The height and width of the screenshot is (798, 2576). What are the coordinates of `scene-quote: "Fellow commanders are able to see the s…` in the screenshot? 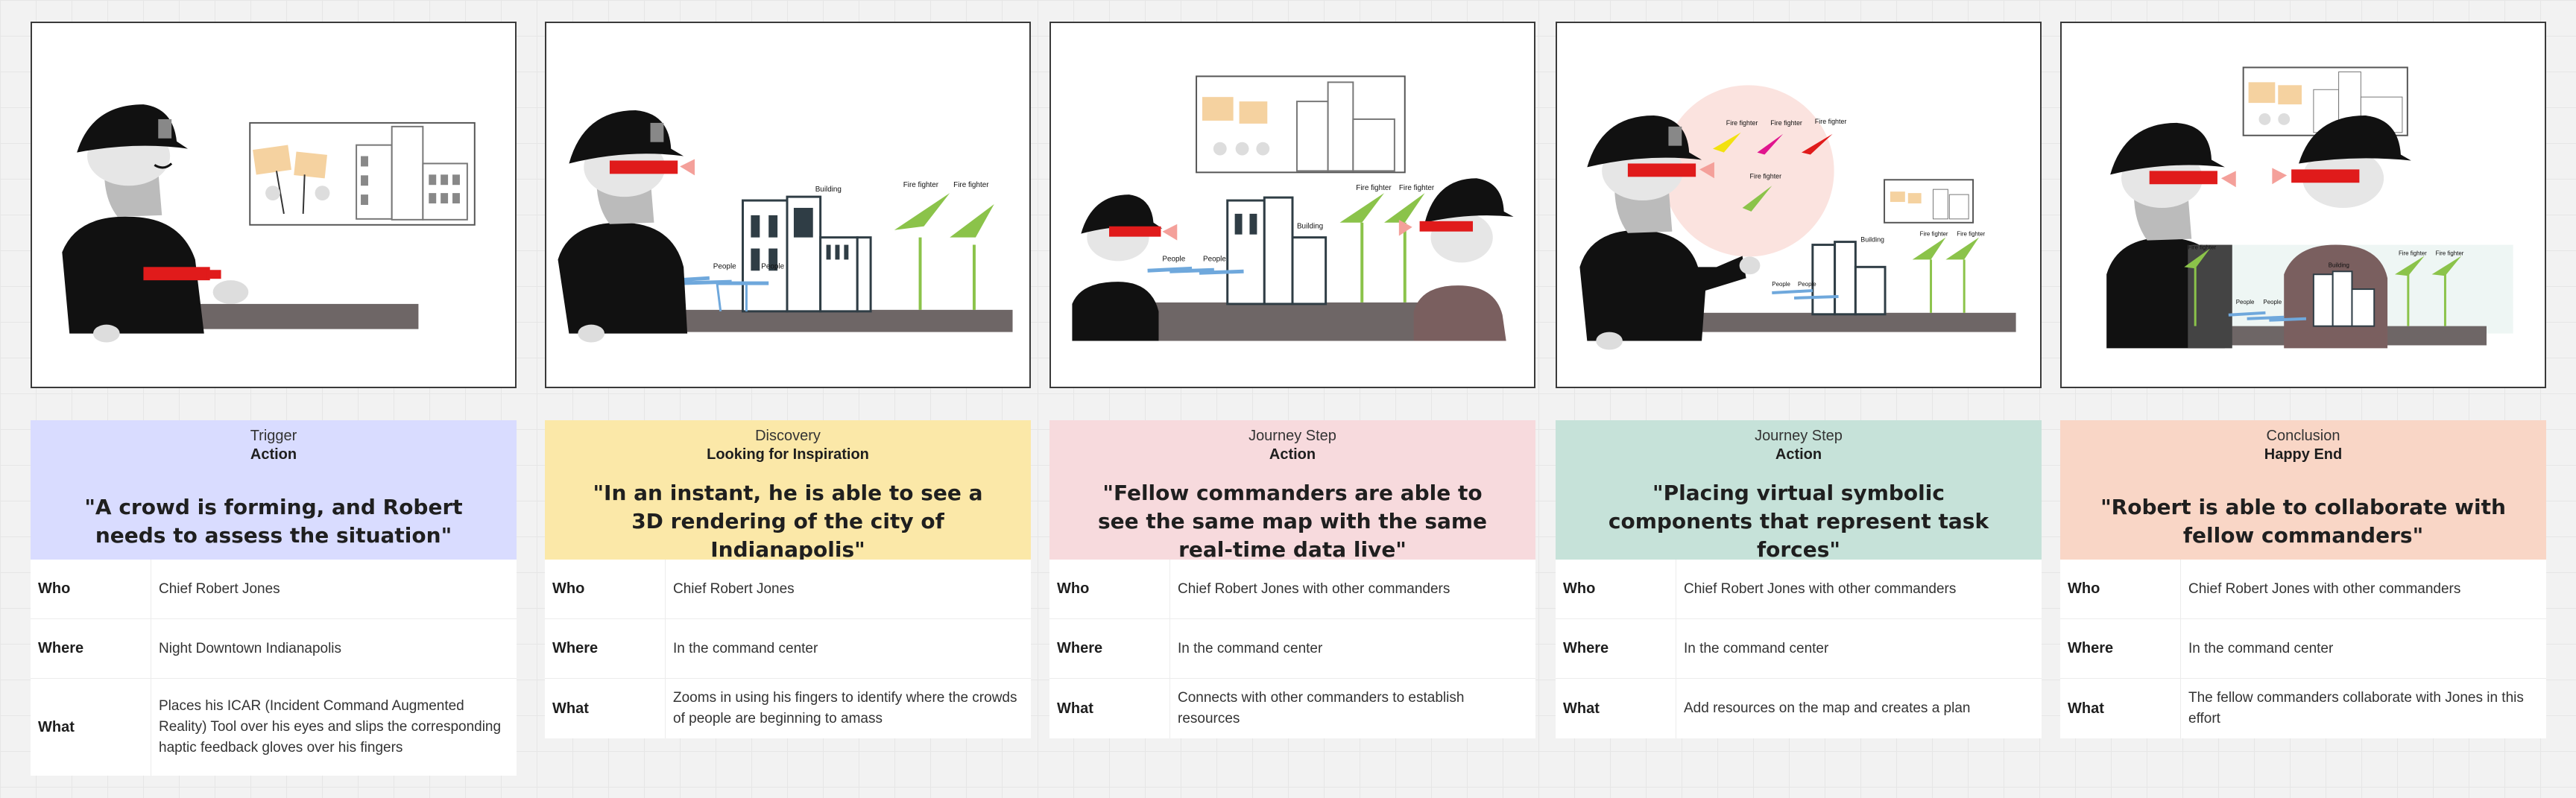 It's located at (1292, 521).